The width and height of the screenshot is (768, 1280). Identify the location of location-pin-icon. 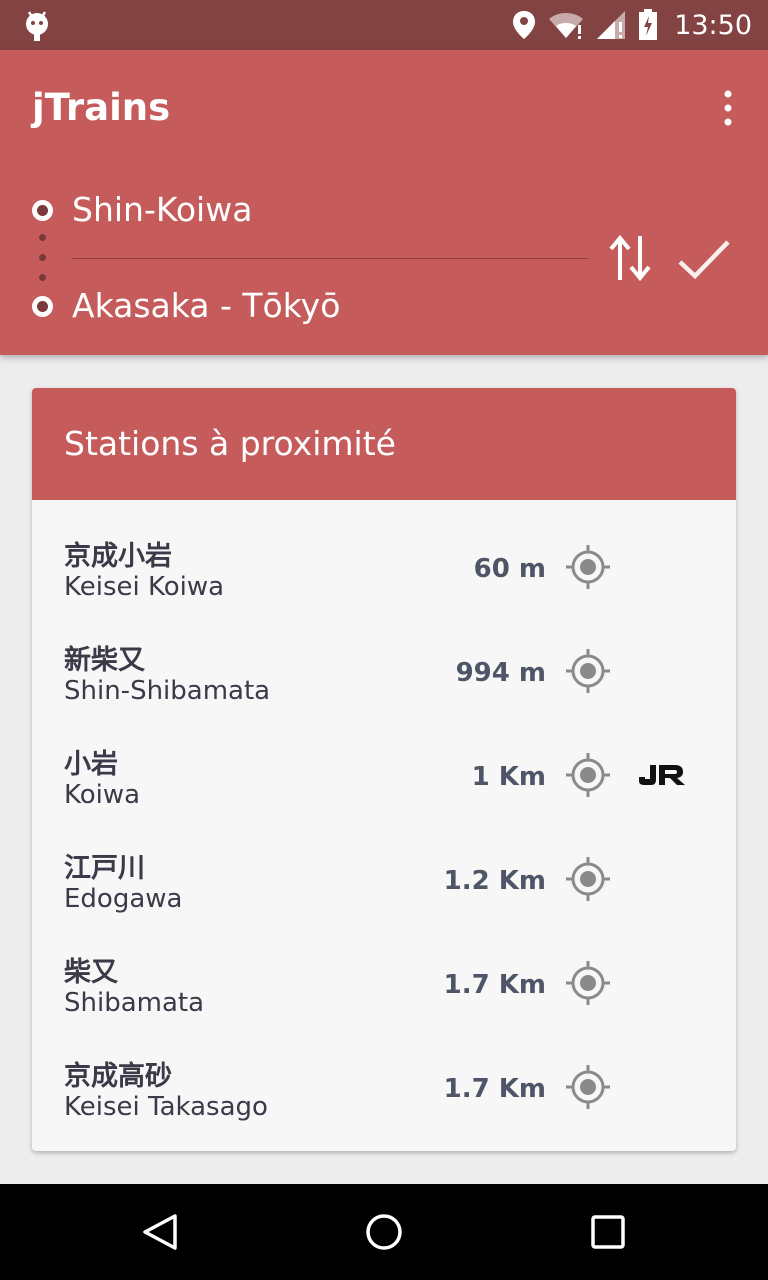
(524, 25).